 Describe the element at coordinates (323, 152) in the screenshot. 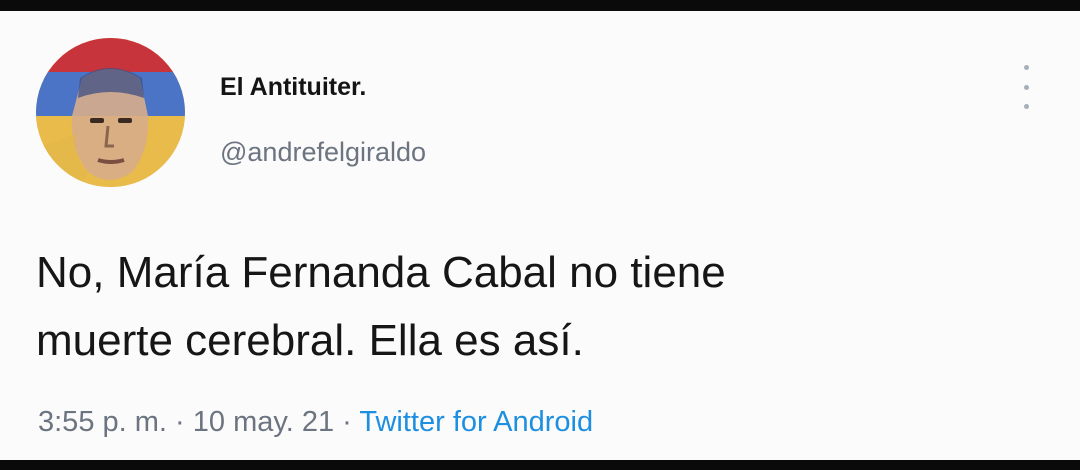

I see `user-handle: @andrefelgiraldo` at that location.